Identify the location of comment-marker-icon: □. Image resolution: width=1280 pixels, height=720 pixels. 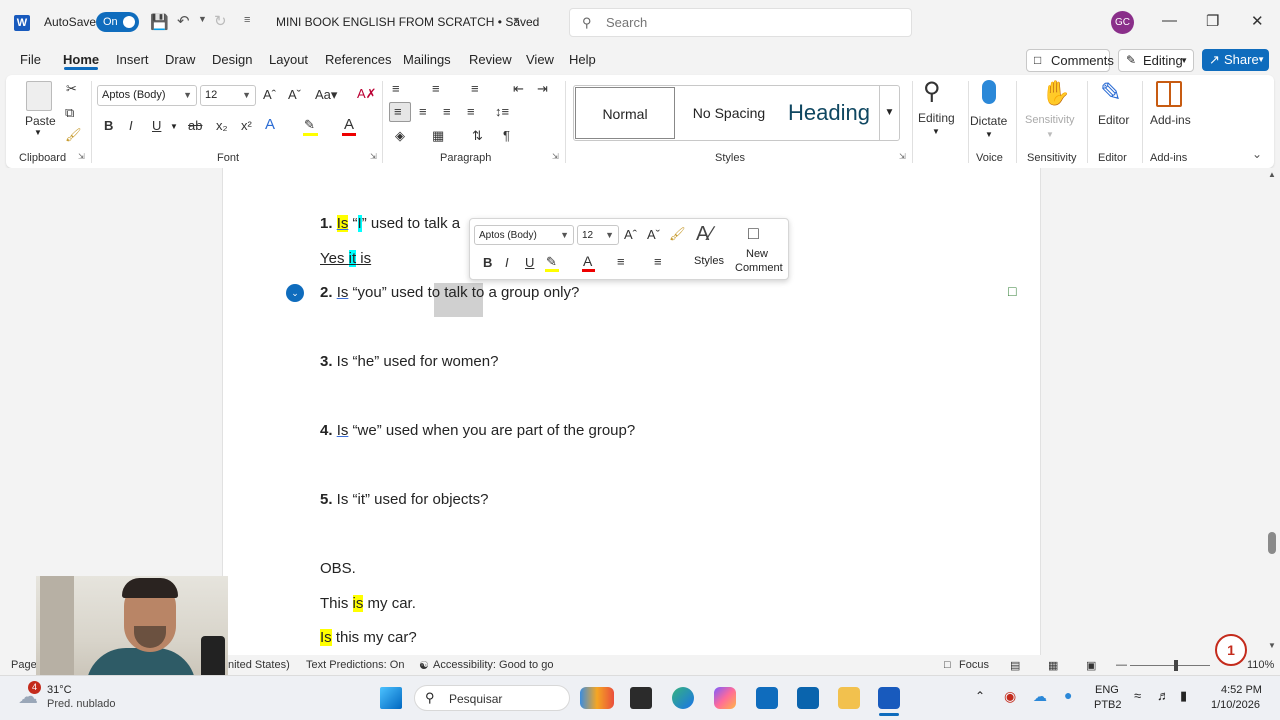
(1012, 291).